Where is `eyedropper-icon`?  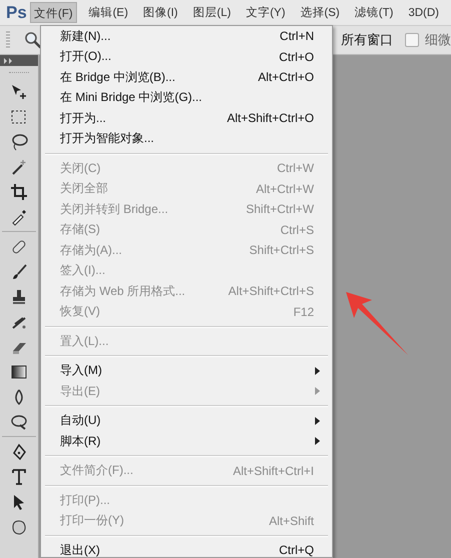 eyedropper-icon is located at coordinates (19, 217).